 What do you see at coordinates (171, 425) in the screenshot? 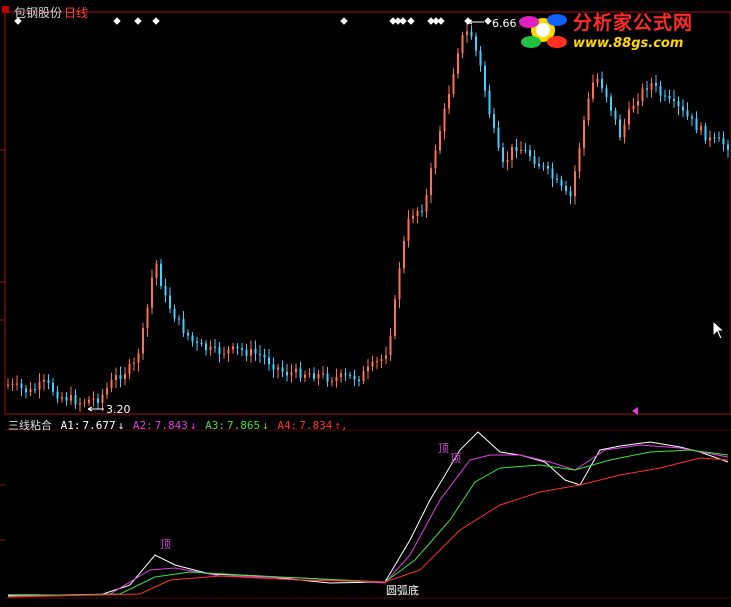
I see `a2-value: 7.843` at bounding box center [171, 425].